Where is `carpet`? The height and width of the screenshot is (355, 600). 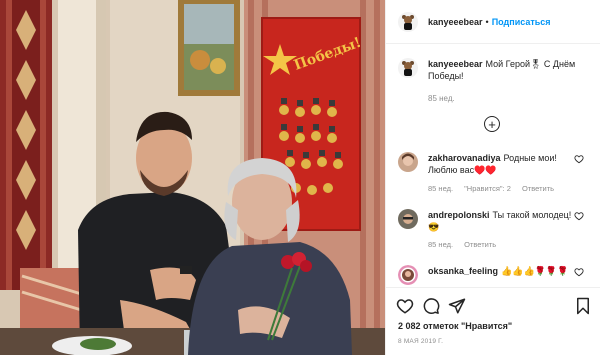
carpet is located at coordinates (26, 145).